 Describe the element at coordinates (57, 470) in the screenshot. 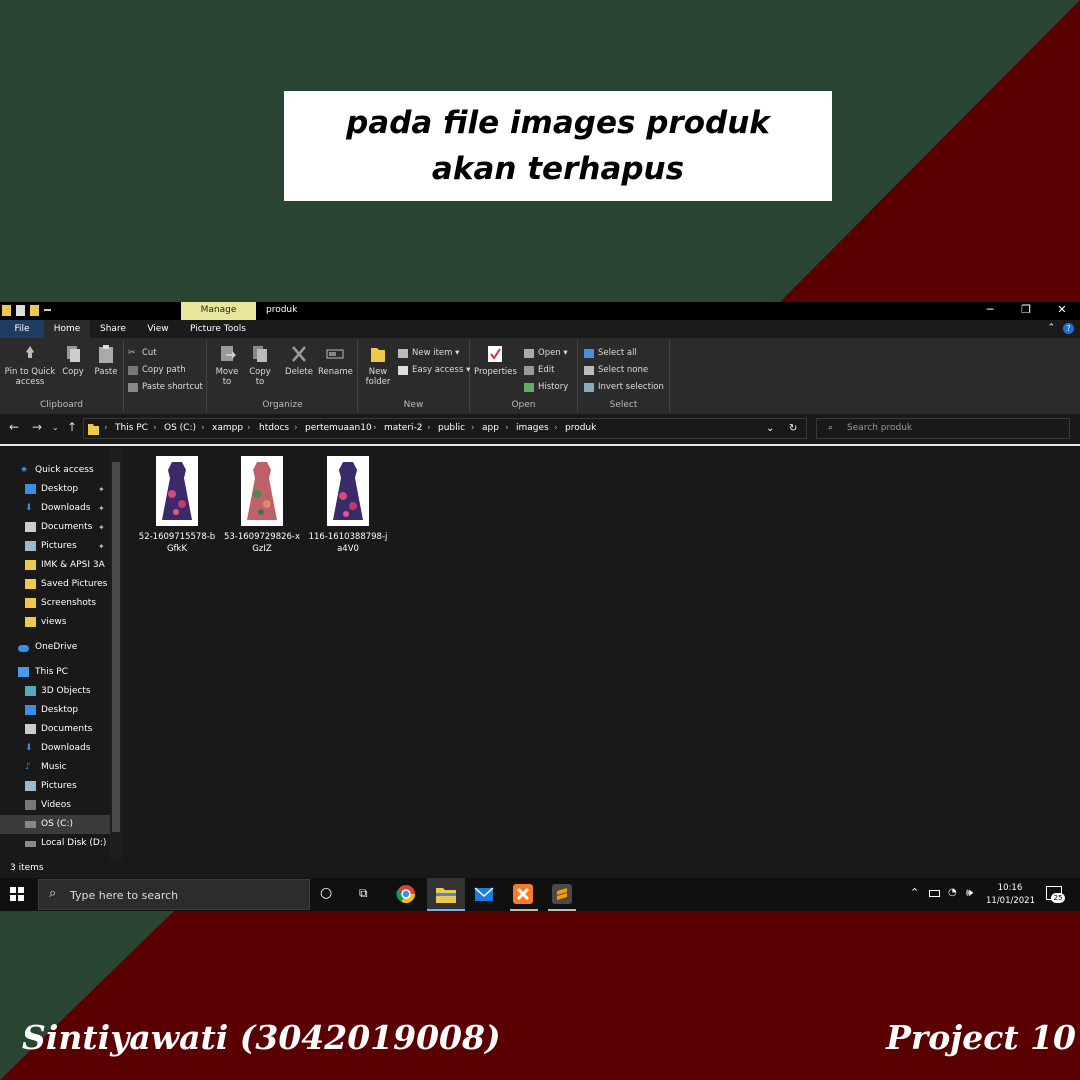

I see `nav-quick-access: ★ Quick access` at that location.